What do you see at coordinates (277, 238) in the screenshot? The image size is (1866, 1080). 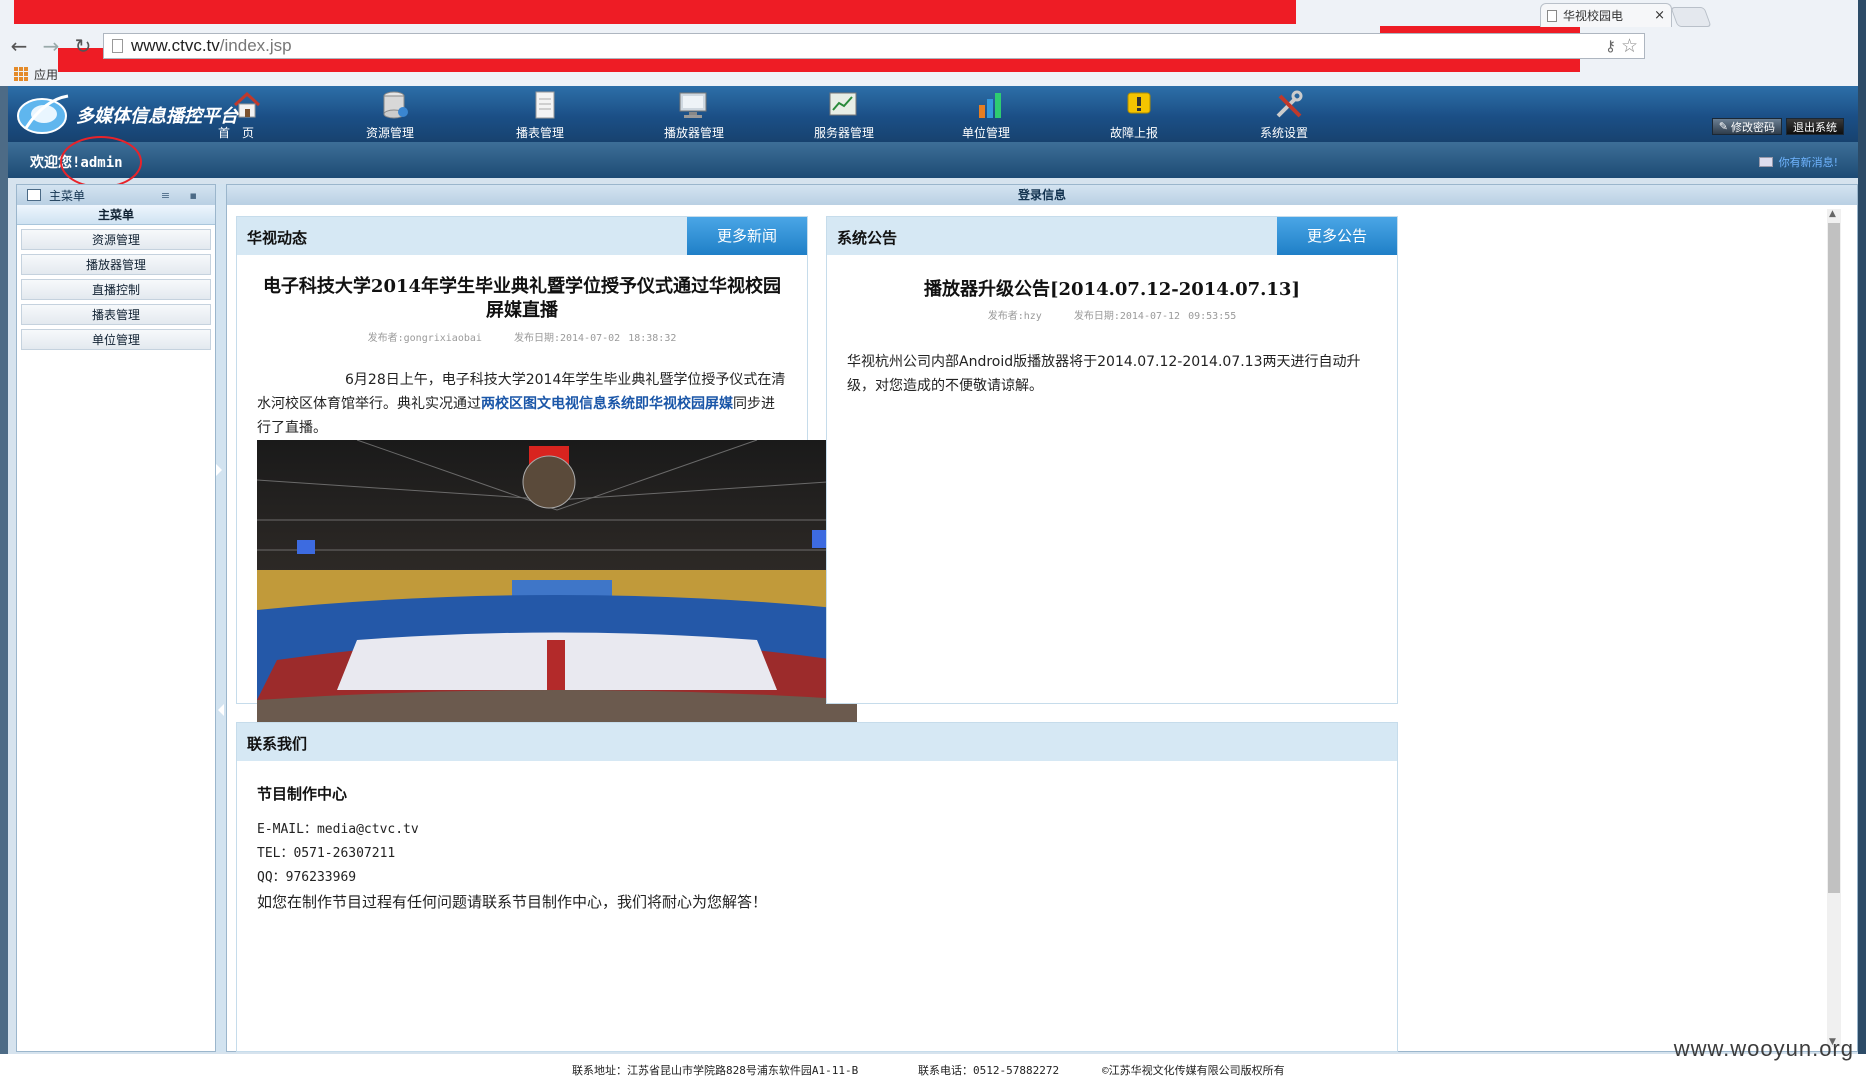 I see `news-panel-title: 华视动态` at bounding box center [277, 238].